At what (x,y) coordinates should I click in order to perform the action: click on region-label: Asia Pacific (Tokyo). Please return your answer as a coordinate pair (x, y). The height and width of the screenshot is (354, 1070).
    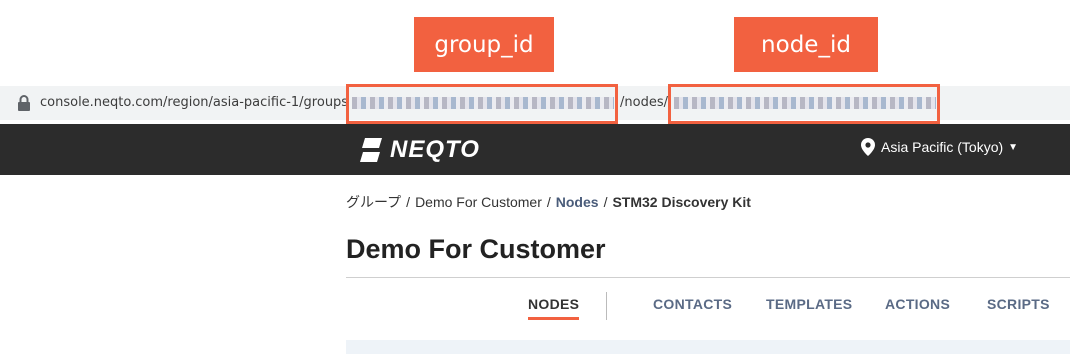
    Looking at the image, I should click on (942, 147).